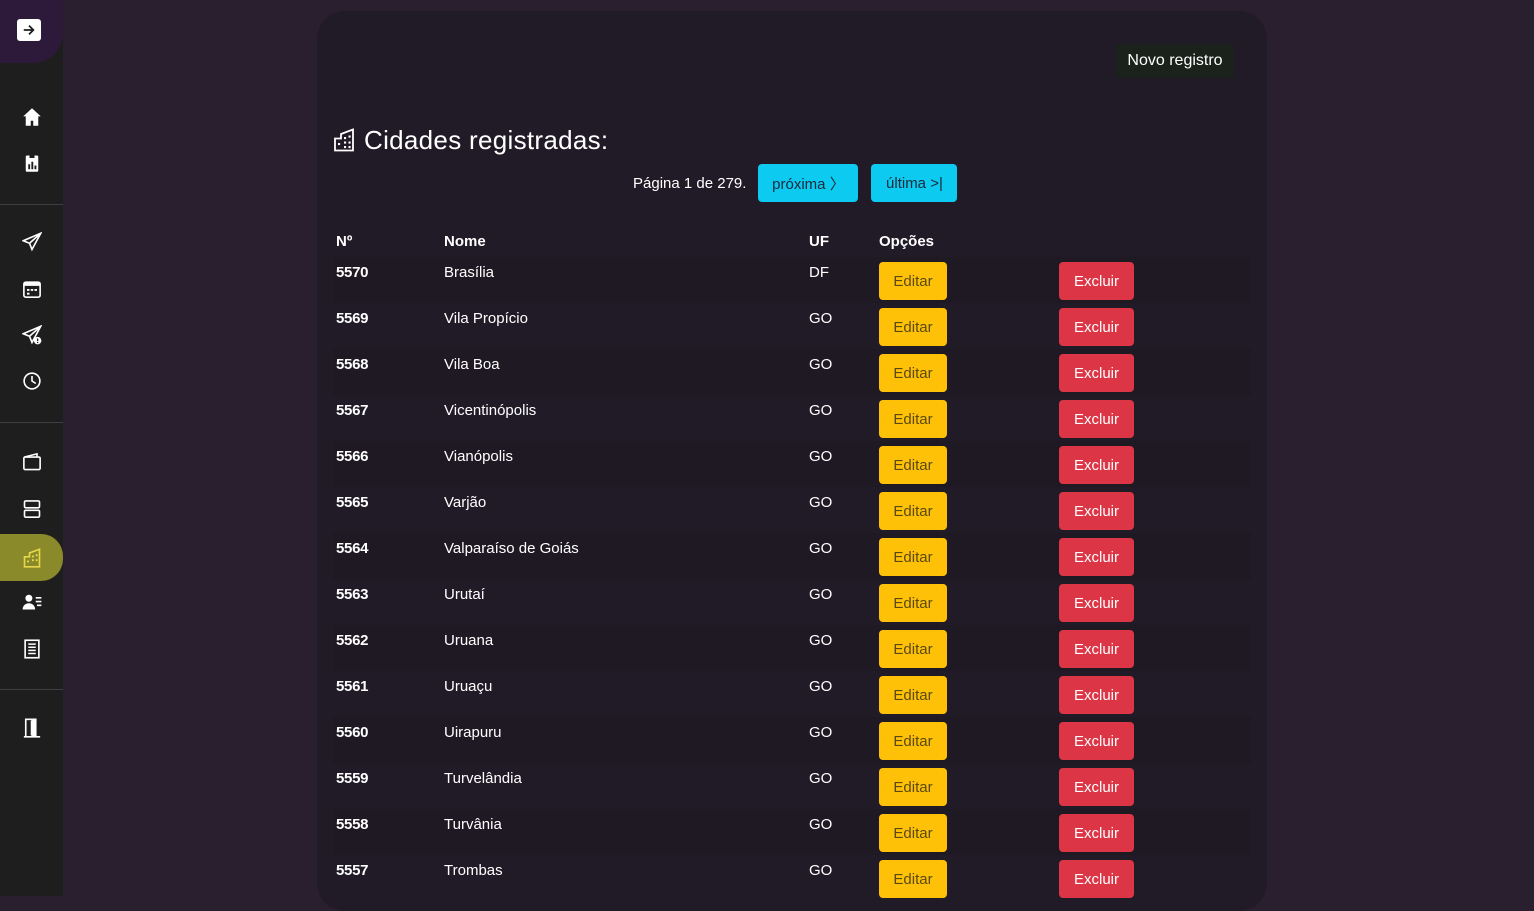 The width and height of the screenshot is (1534, 911). Describe the element at coordinates (465, 241) in the screenshot. I see `column-header-name: Nome` at that location.